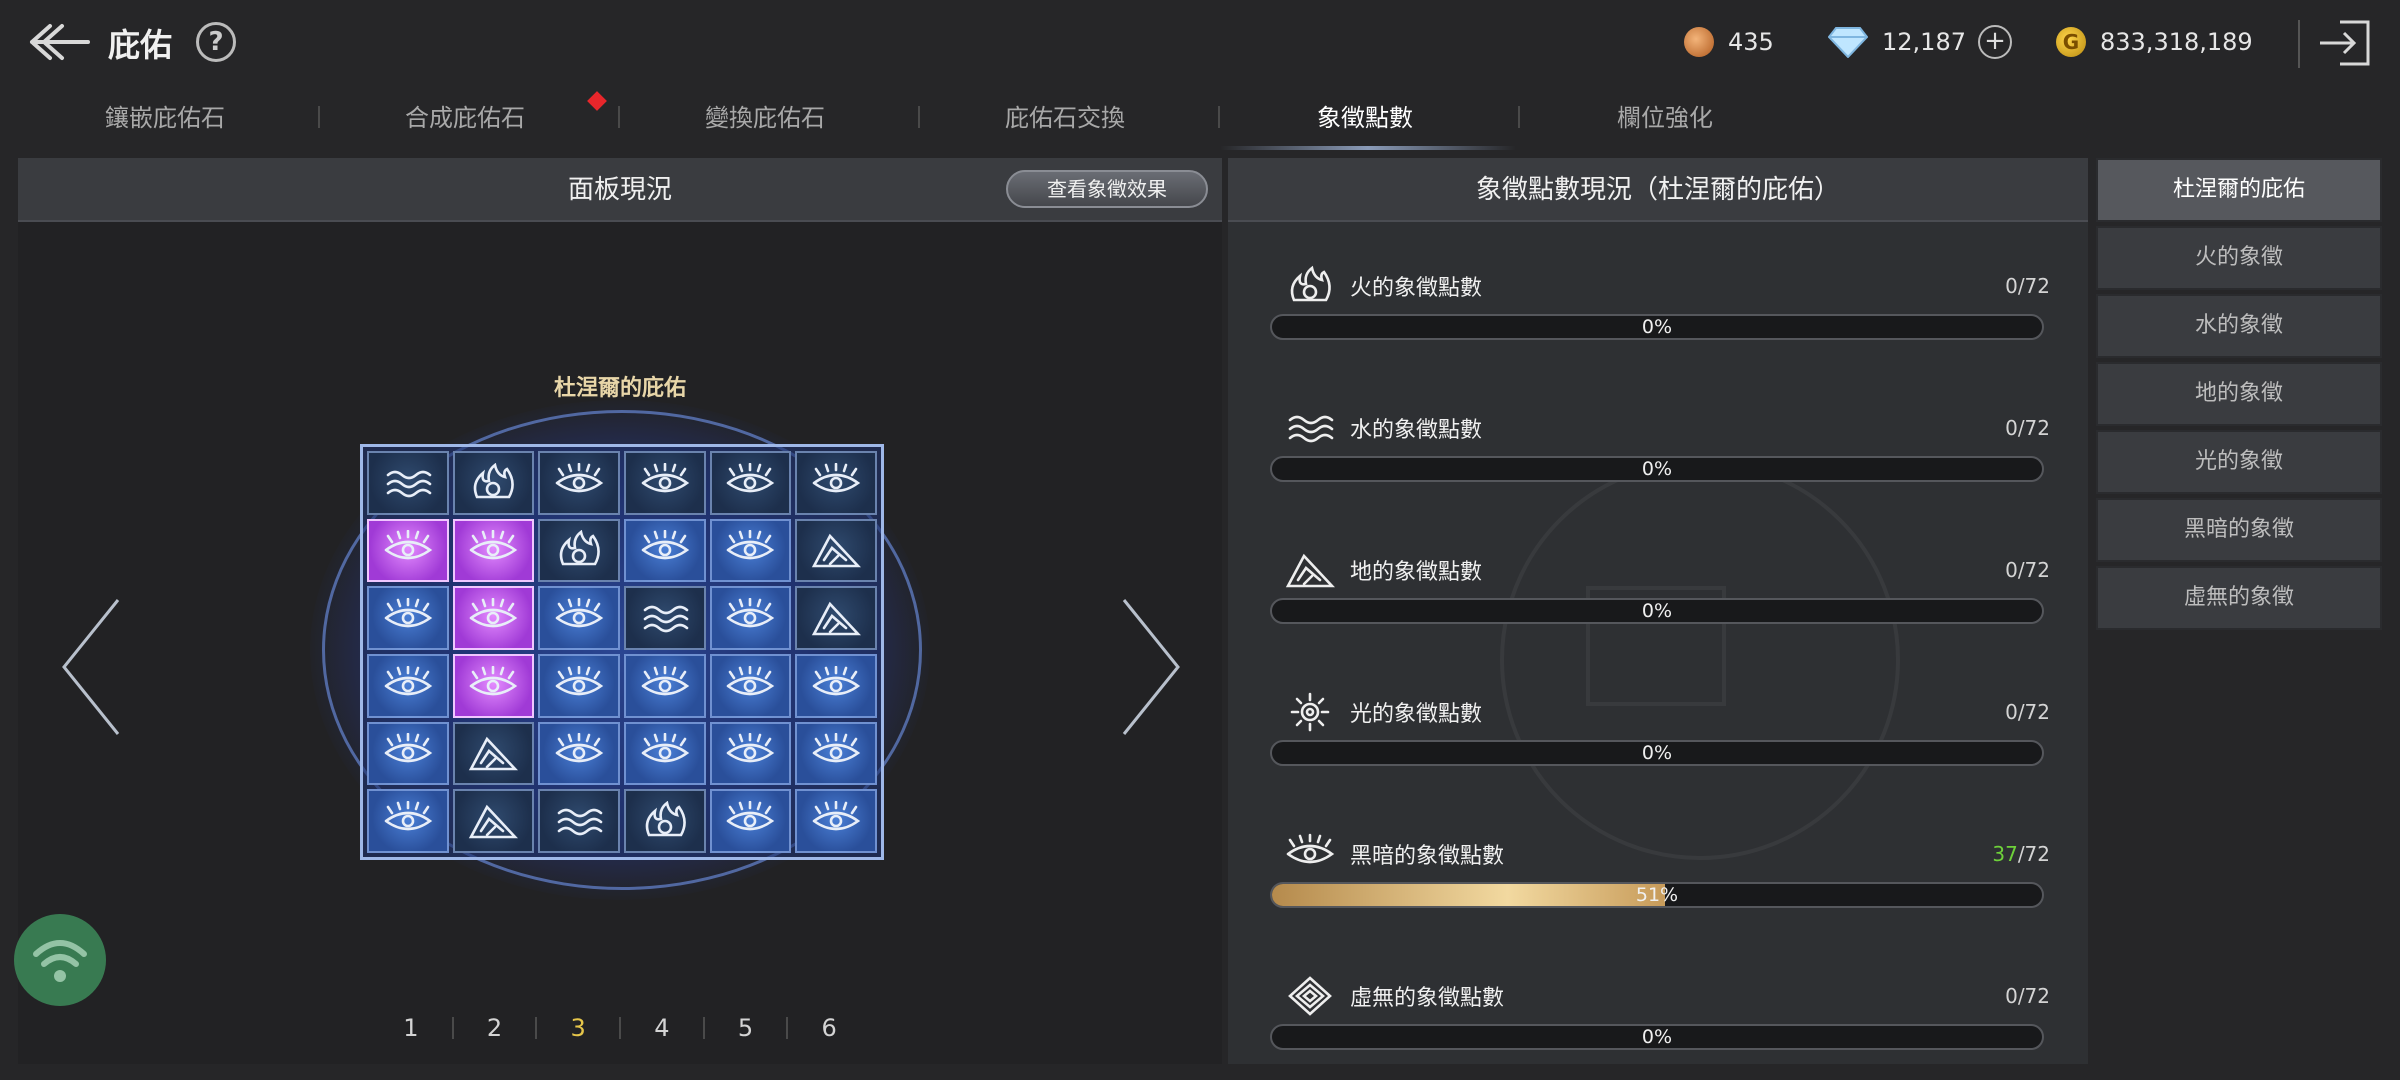  I want to click on symbol-name: 黑暗的象徵點數, so click(1427, 856).